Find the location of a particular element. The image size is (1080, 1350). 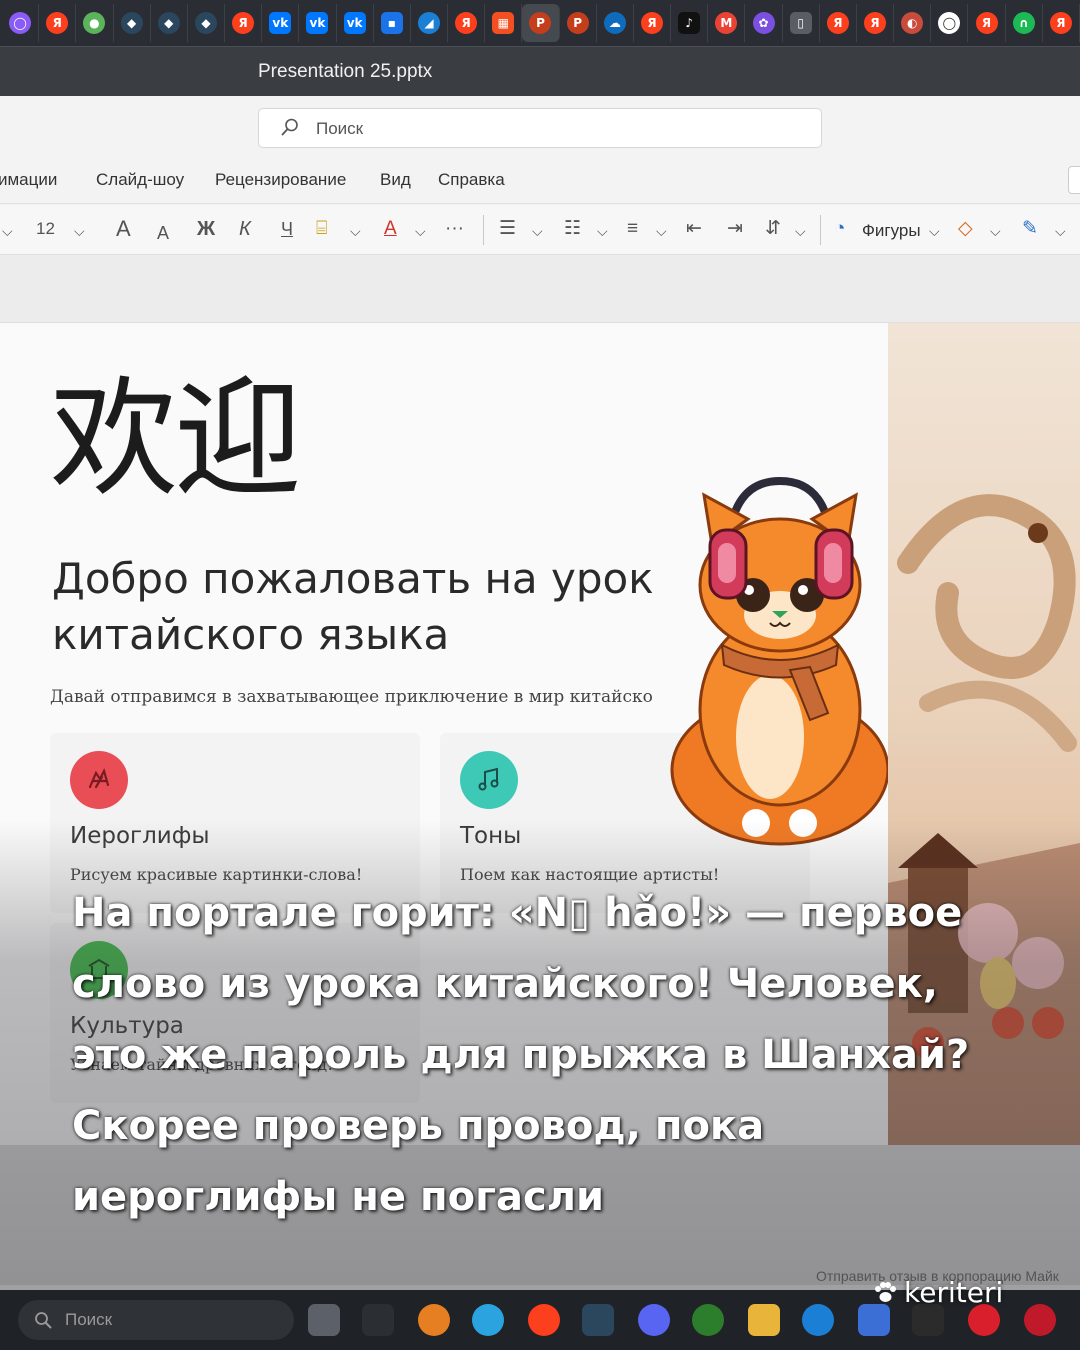

search-input: Поиск is located at coordinates (540, 128).